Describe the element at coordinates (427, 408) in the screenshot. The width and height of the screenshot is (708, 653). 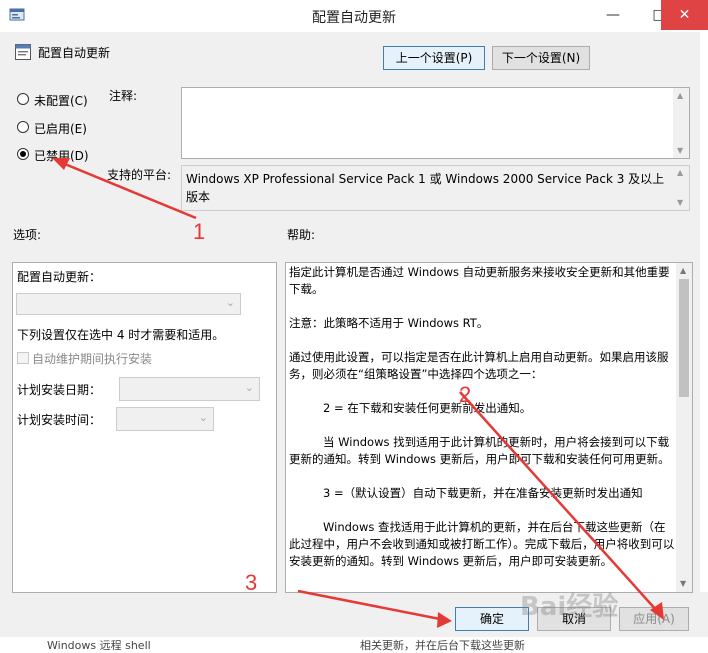
I see `help-paragraph: 2 = 在下载和安装任何更新前发出通知。` at that location.